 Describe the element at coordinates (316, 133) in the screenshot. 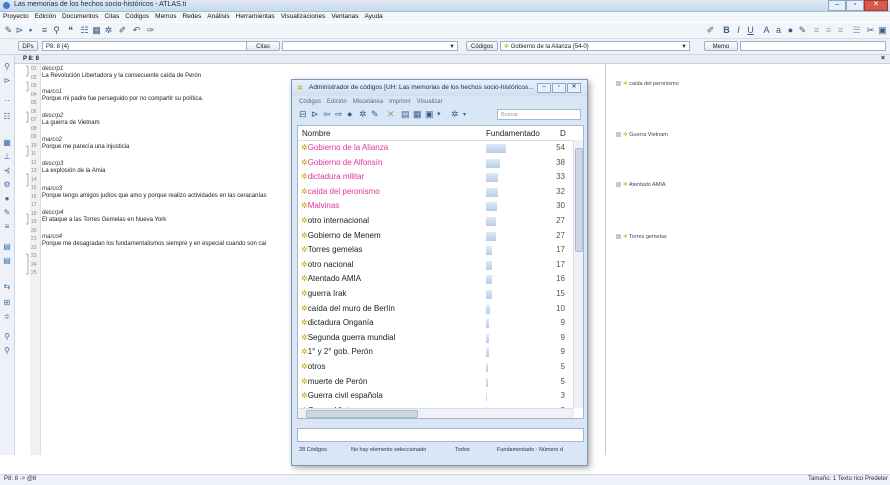

I see `column-header-name: Nombre` at that location.